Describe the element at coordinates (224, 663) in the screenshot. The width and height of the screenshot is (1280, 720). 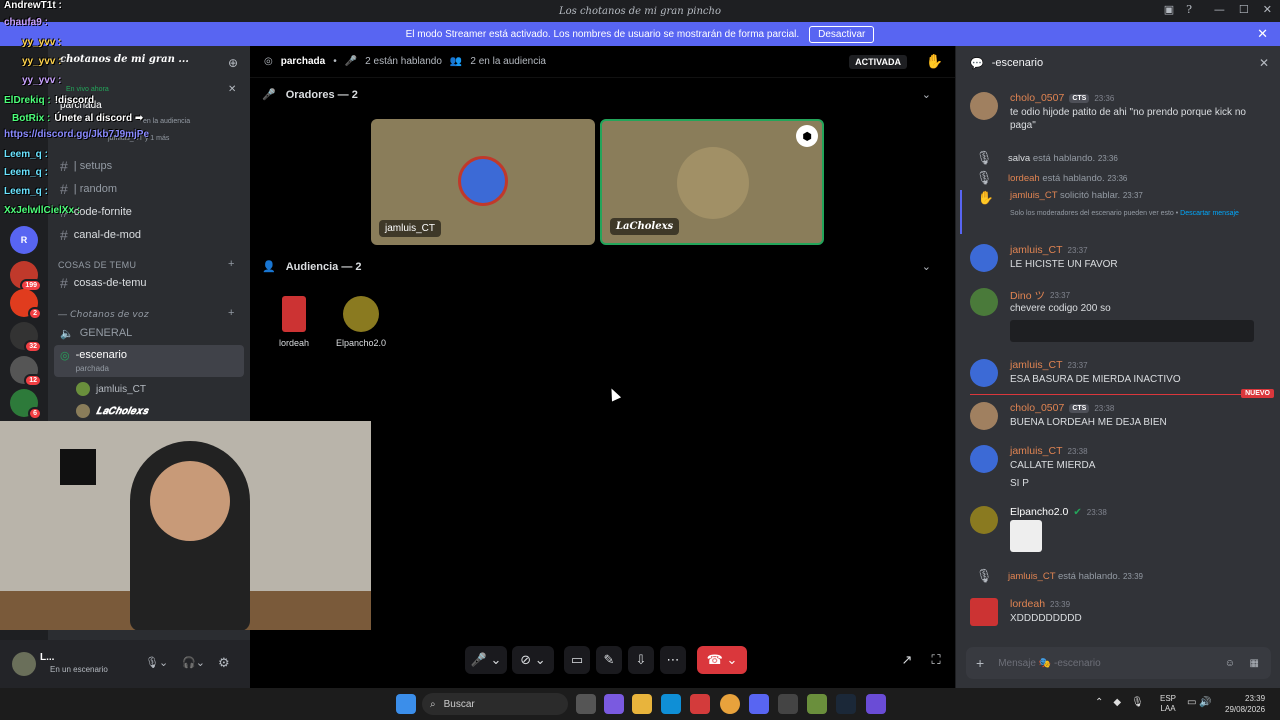
I see `settings-gear-icon: ⚙` at that location.